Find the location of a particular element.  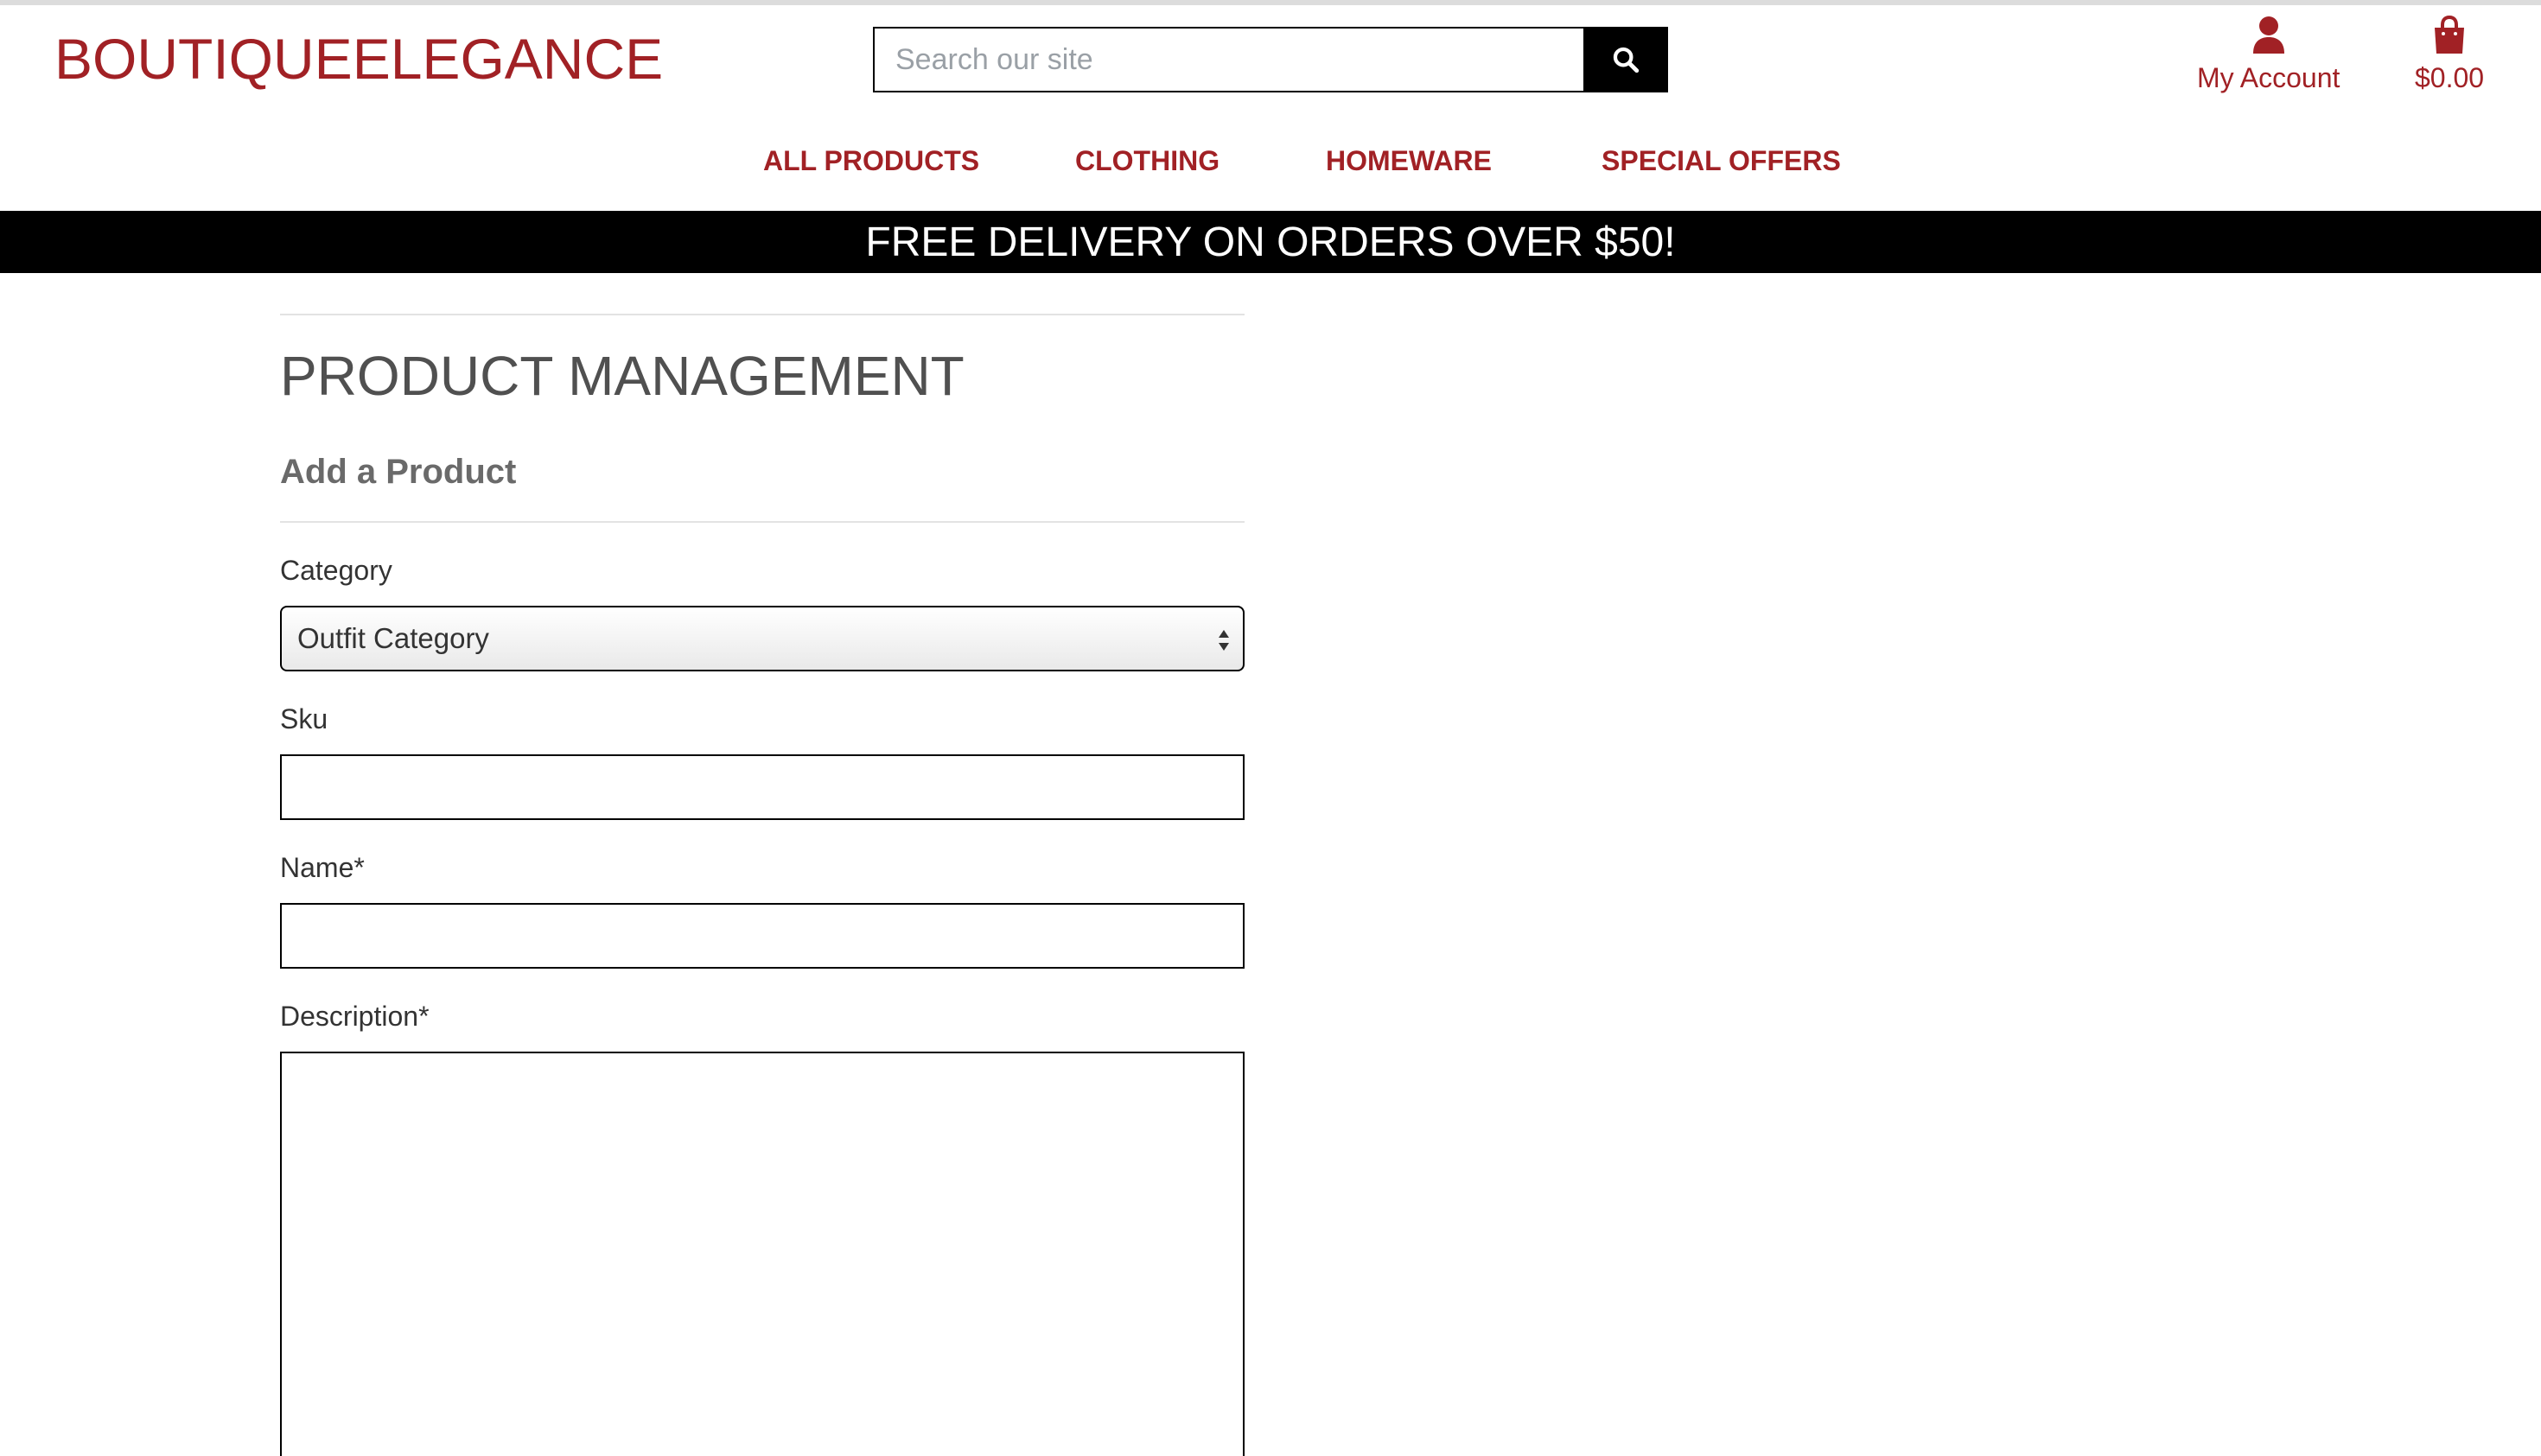

nav-item-all-products: ALL PRODUCTS is located at coordinates (871, 161).